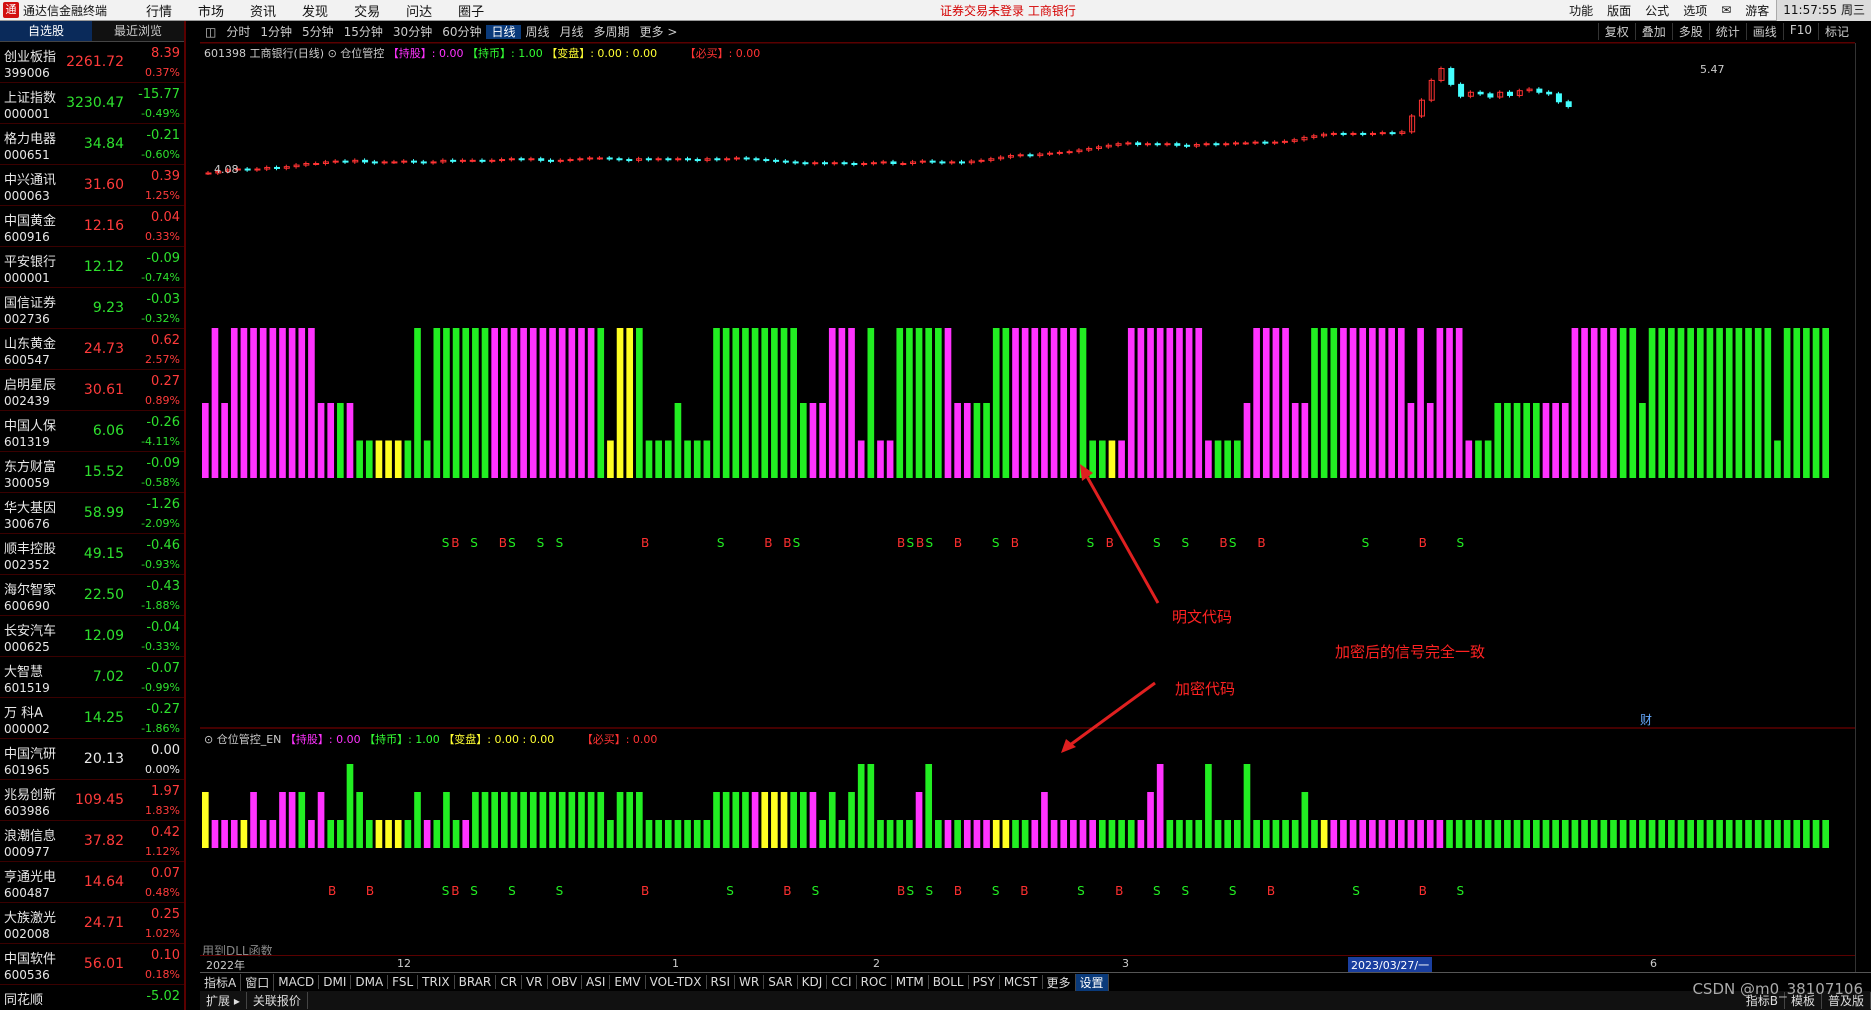 The image size is (1871, 1010). What do you see at coordinates (1616, 31) in the screenshot?
I see `tool-0: 复权` at bounding box center [1616, 31].